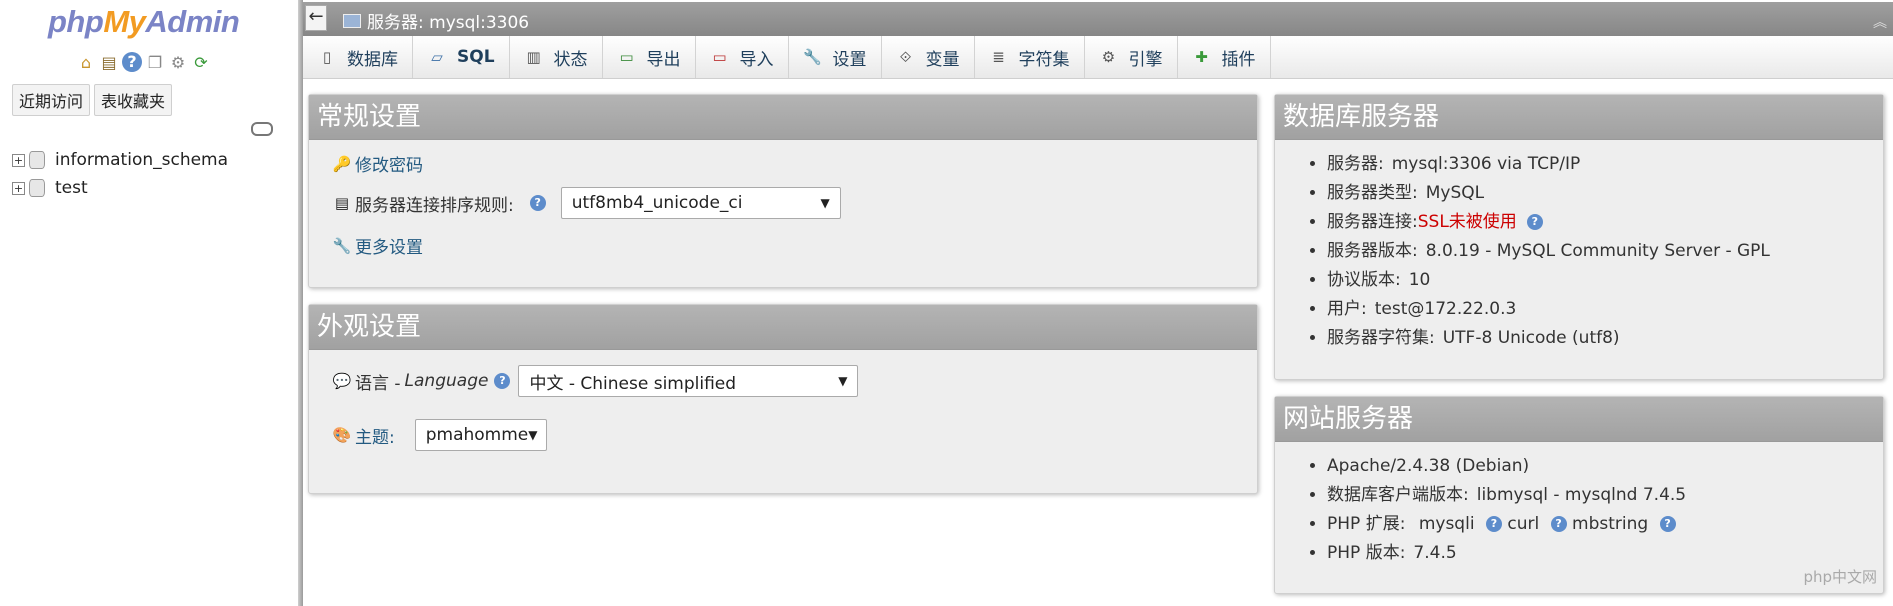 The height and width of the screenshot is (606, 1893). Describe the element at coordinates (436, 20) in the screenshot. I see `breadcrumb-server: 服务器: mysql:3306` at that location.